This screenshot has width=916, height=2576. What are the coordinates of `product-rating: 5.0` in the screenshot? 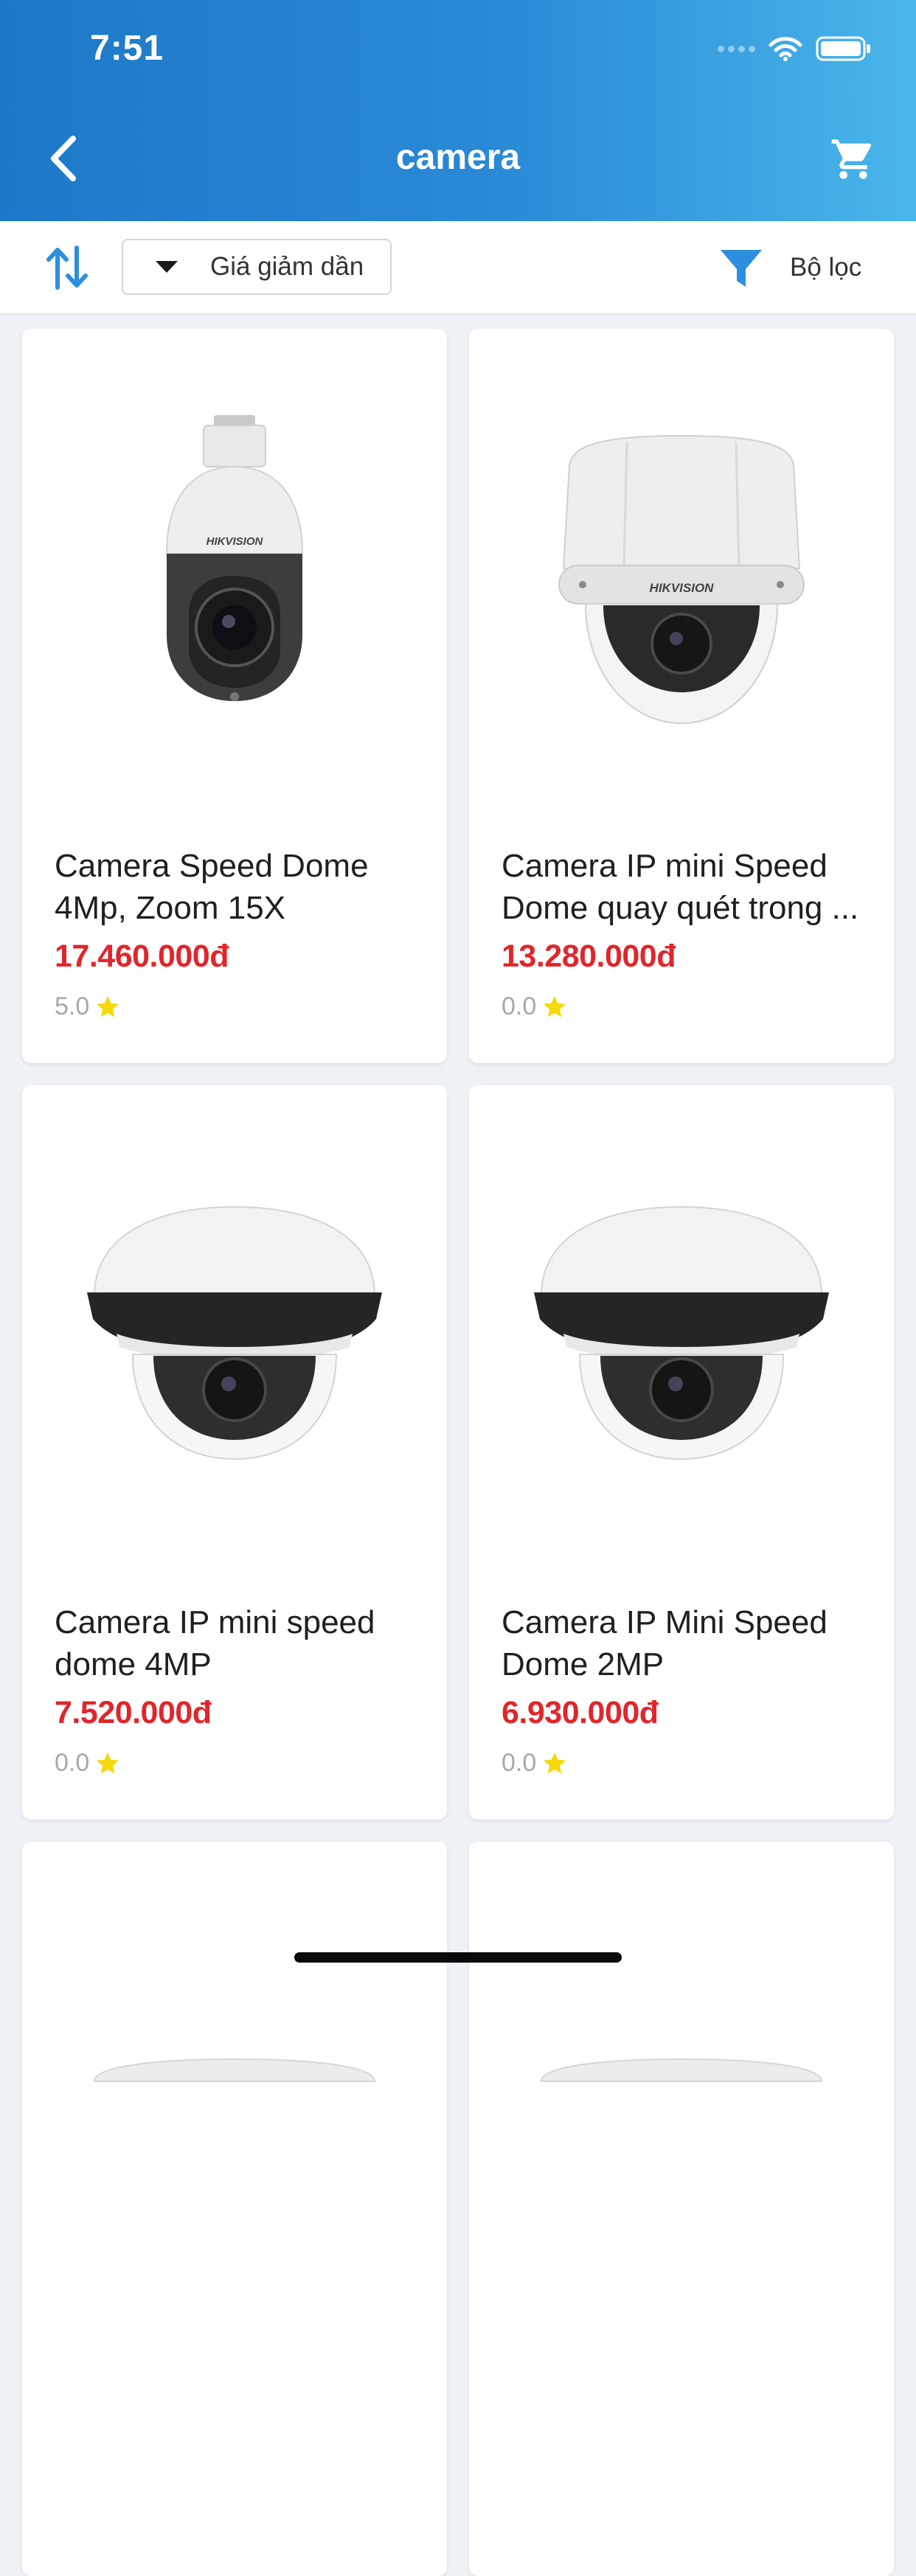 It's located at (88, 1007).